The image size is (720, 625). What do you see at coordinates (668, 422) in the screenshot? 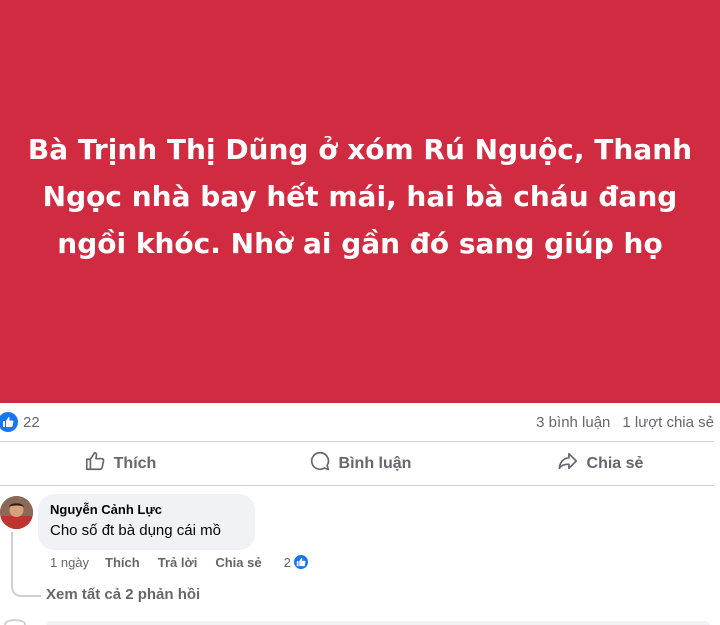
I see `share-count-link: 1 lượt chia sẻ` at bounding box center [668, 422].